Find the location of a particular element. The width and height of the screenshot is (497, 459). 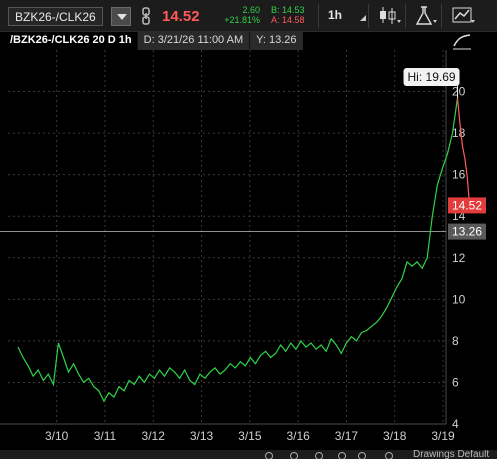

net-change: 2.60 is located at coordinates (251, 10).